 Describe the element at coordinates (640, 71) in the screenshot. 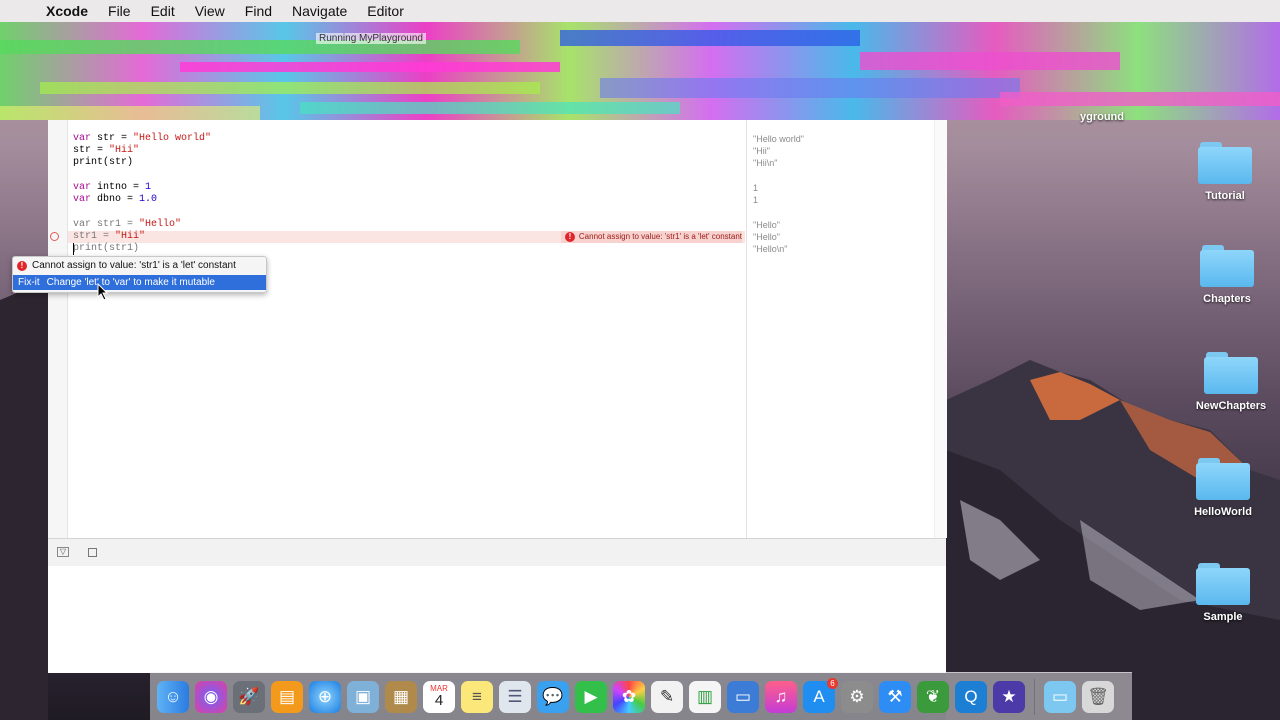

I see `toolbar-glitch-region` at that location.